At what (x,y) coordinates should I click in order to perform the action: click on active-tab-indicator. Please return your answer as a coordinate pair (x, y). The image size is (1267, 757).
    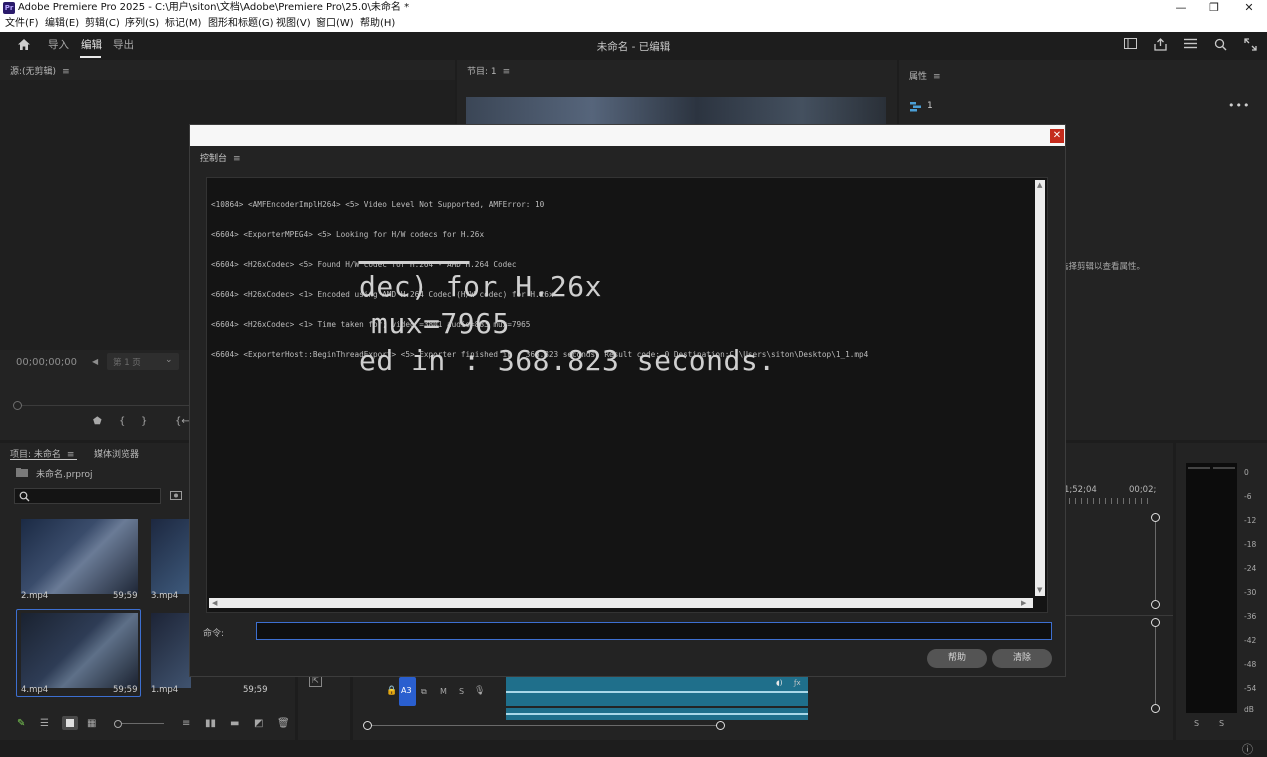
    Looking at the image, I should click on (90, 57).